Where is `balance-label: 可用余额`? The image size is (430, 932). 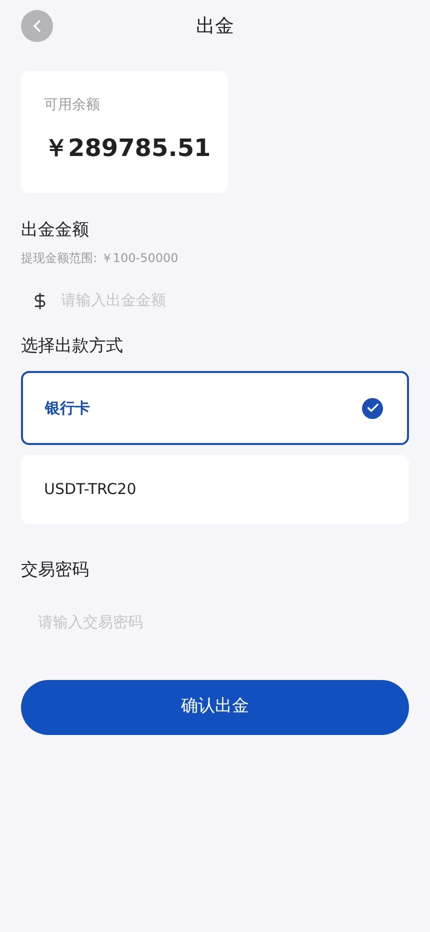 balance-label: 可用余额 is located at coordinates (72, 105).